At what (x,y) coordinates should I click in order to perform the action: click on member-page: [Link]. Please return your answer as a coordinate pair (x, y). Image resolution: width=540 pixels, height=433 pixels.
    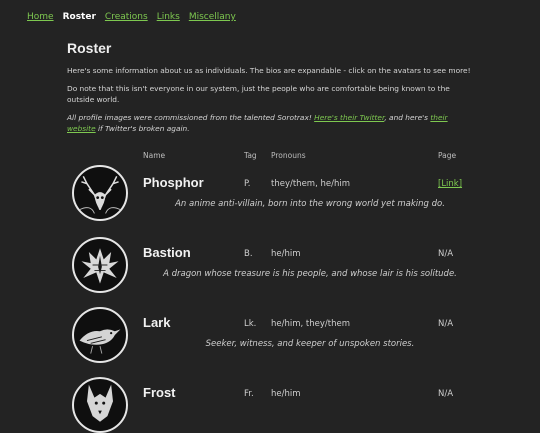
    Looking at the image, I should click on (450, 184).